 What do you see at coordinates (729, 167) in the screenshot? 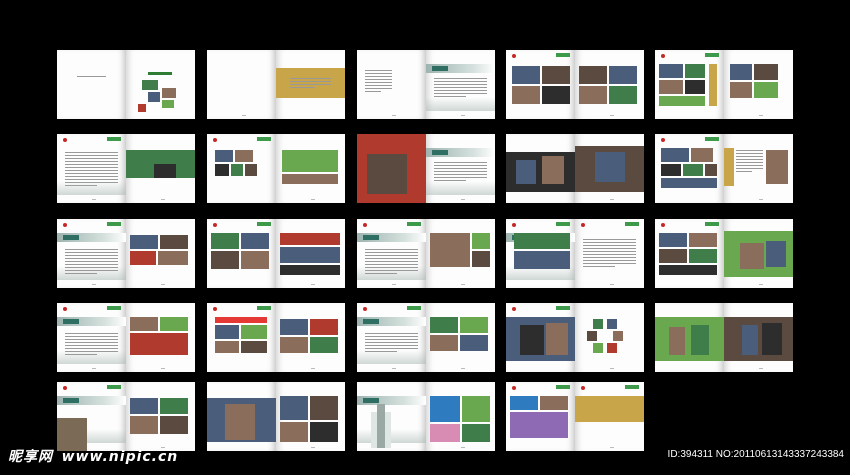
I see `gold-panel` at bounding box center [729, 167].